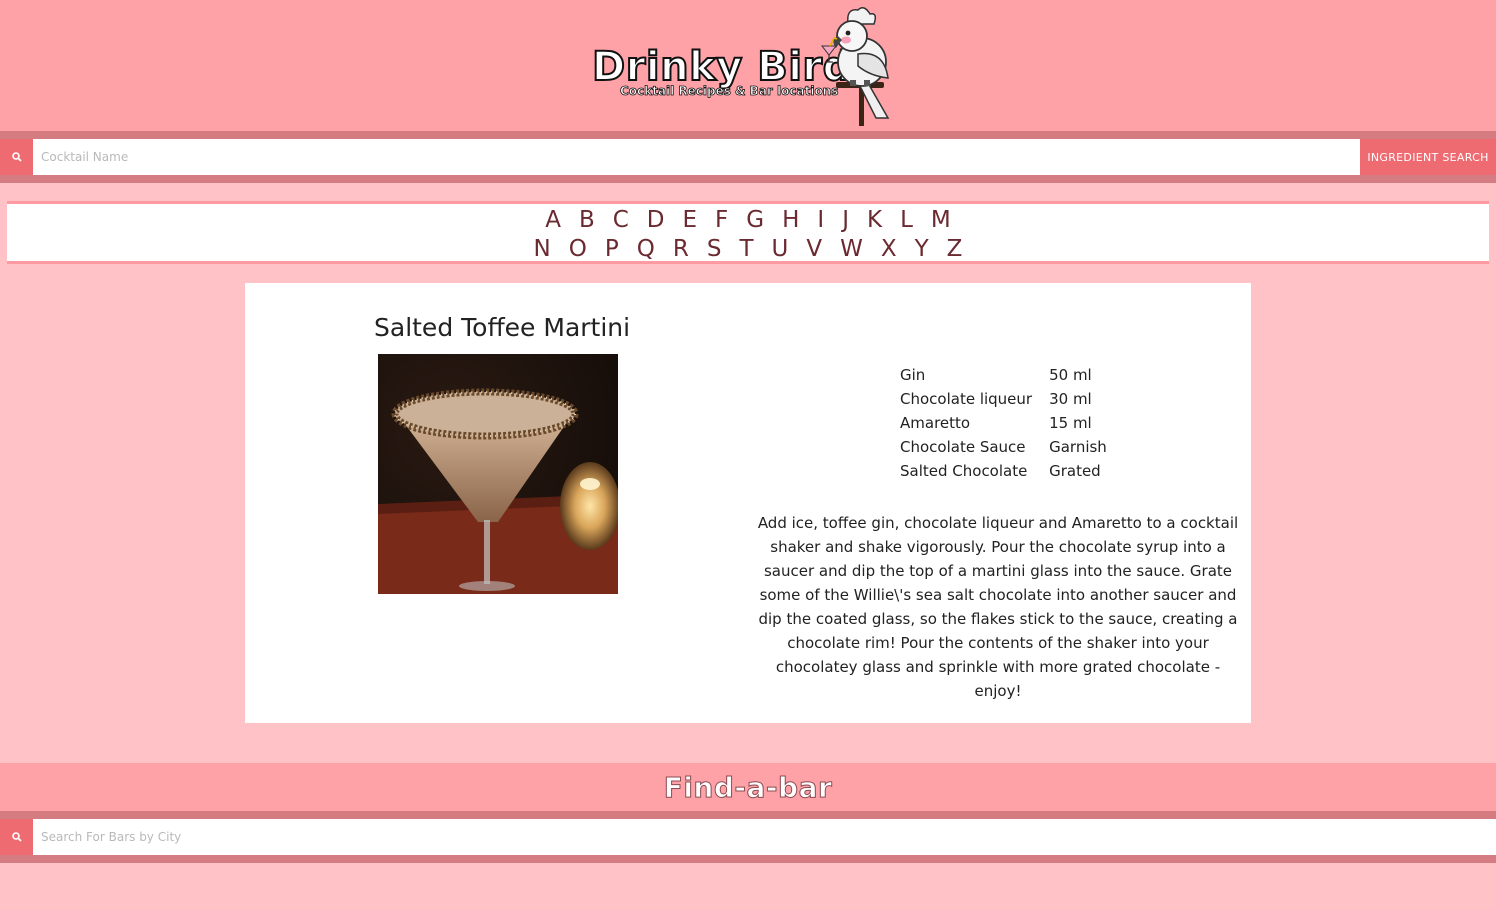 The image size is (1496, 910). What do you see at coordinates (906, 220) in the screenshot?
I see `letter-link-l: L` at bounding box center [906, 220].